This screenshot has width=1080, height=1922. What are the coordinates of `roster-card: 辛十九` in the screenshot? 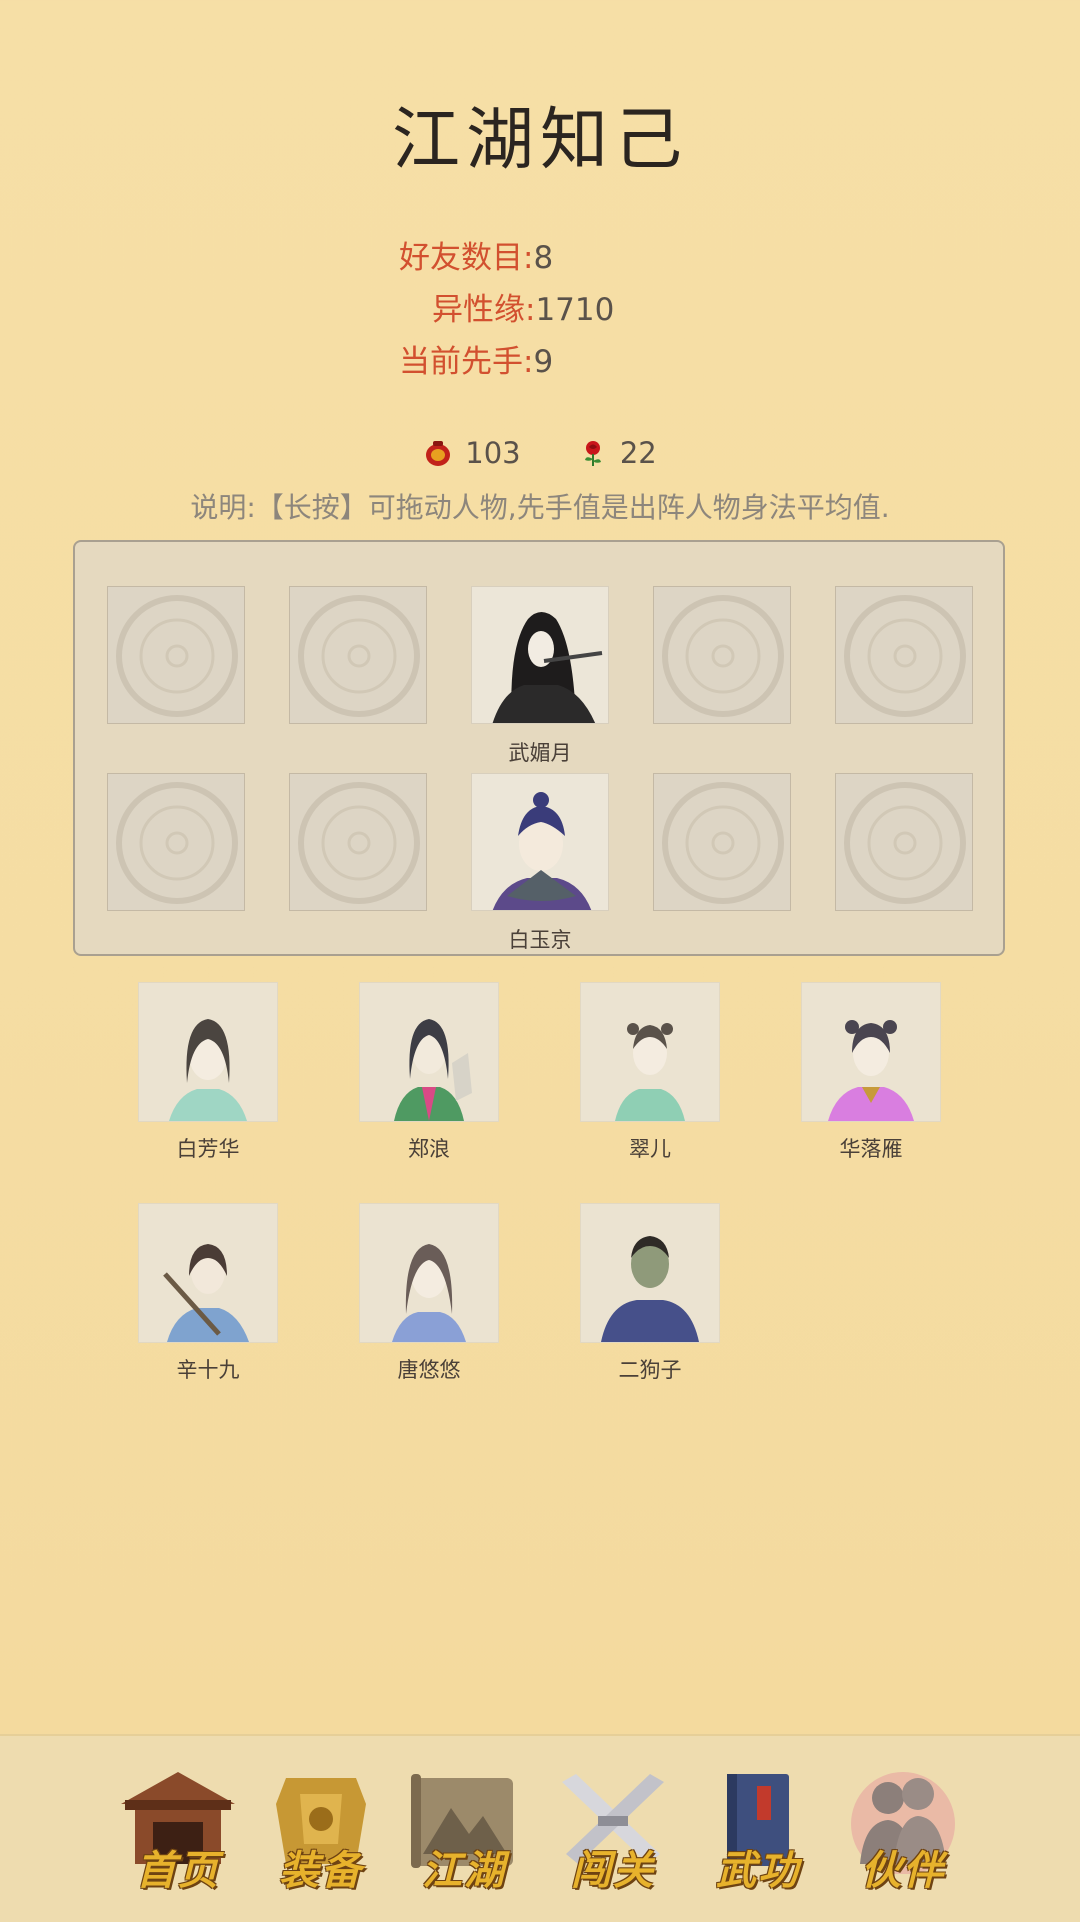 It's located at (208, 1293).